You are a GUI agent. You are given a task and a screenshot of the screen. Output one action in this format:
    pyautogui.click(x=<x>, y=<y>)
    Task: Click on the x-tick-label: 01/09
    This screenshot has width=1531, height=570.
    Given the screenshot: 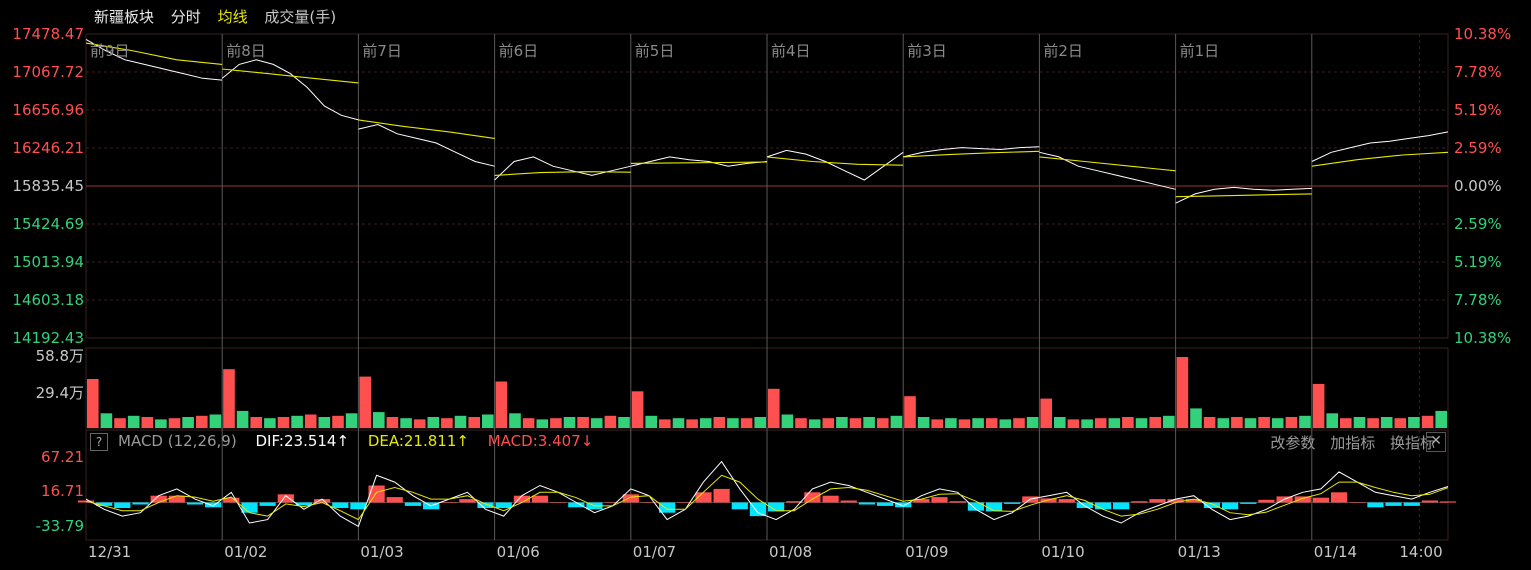 What is the action you would take?
    pyautogui.click(x=927, y=552)
    